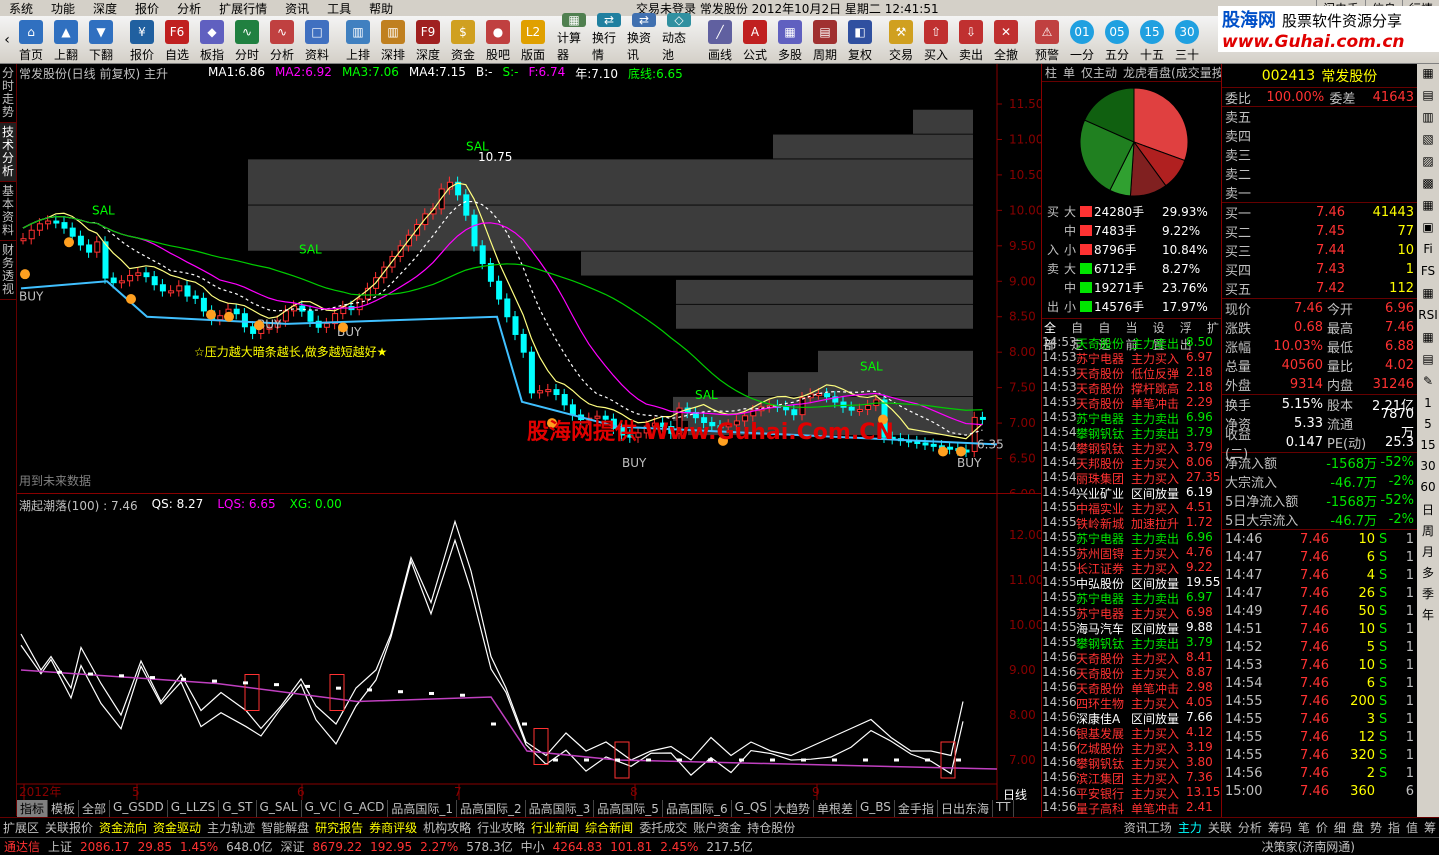 The image size is (1439, 855). I want to click on toolbar-button-7: ∿ 分析, so click(282, 40).